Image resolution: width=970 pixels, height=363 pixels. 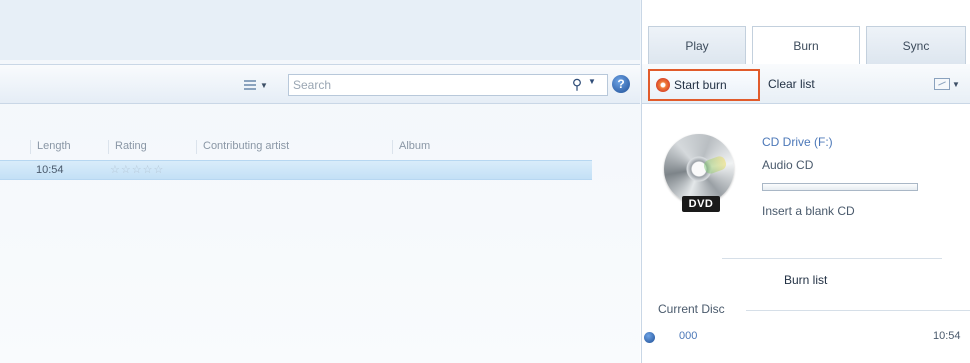 I want to click on disc-track-number: 000, so click(x=688, y=336).